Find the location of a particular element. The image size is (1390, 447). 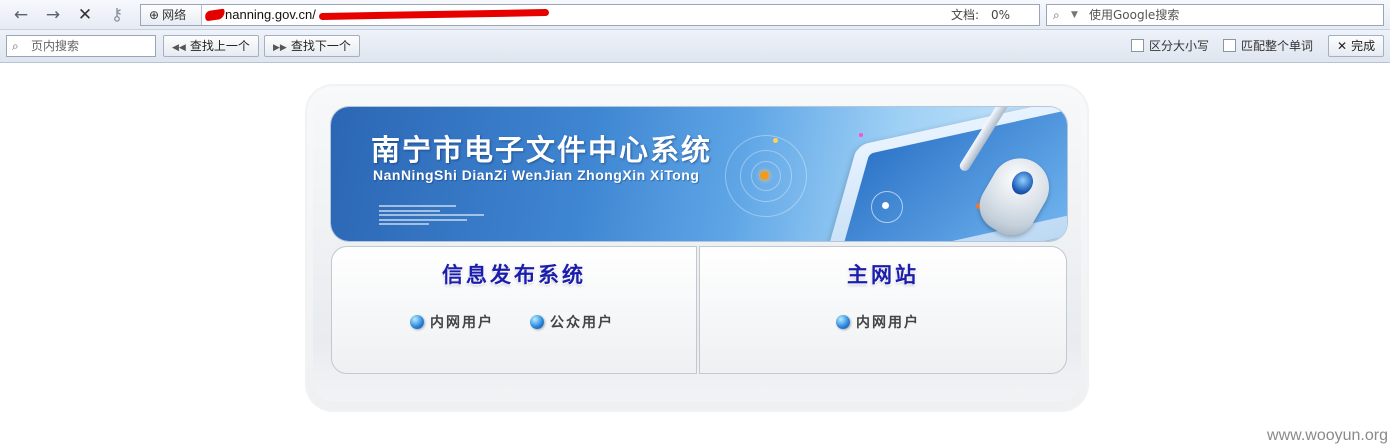

whole-word-label: 匹配整个单词 is located at coordinates (1277, 46).